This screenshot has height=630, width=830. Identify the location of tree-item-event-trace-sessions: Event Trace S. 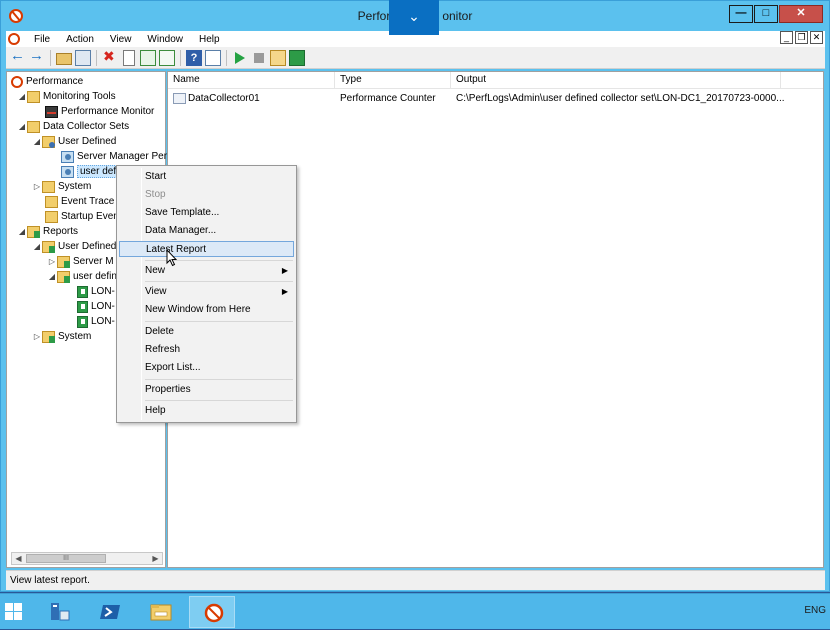
(84, 201).